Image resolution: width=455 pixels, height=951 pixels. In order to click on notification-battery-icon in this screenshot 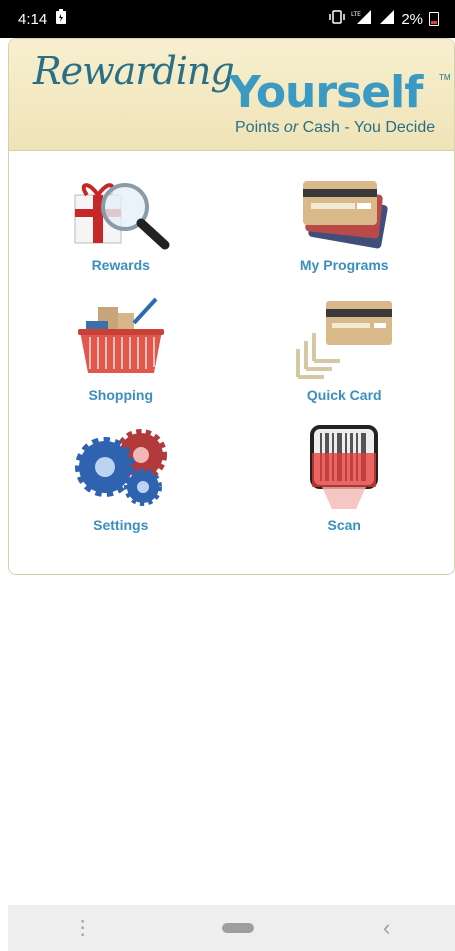, I will do `click(61, 19)`.